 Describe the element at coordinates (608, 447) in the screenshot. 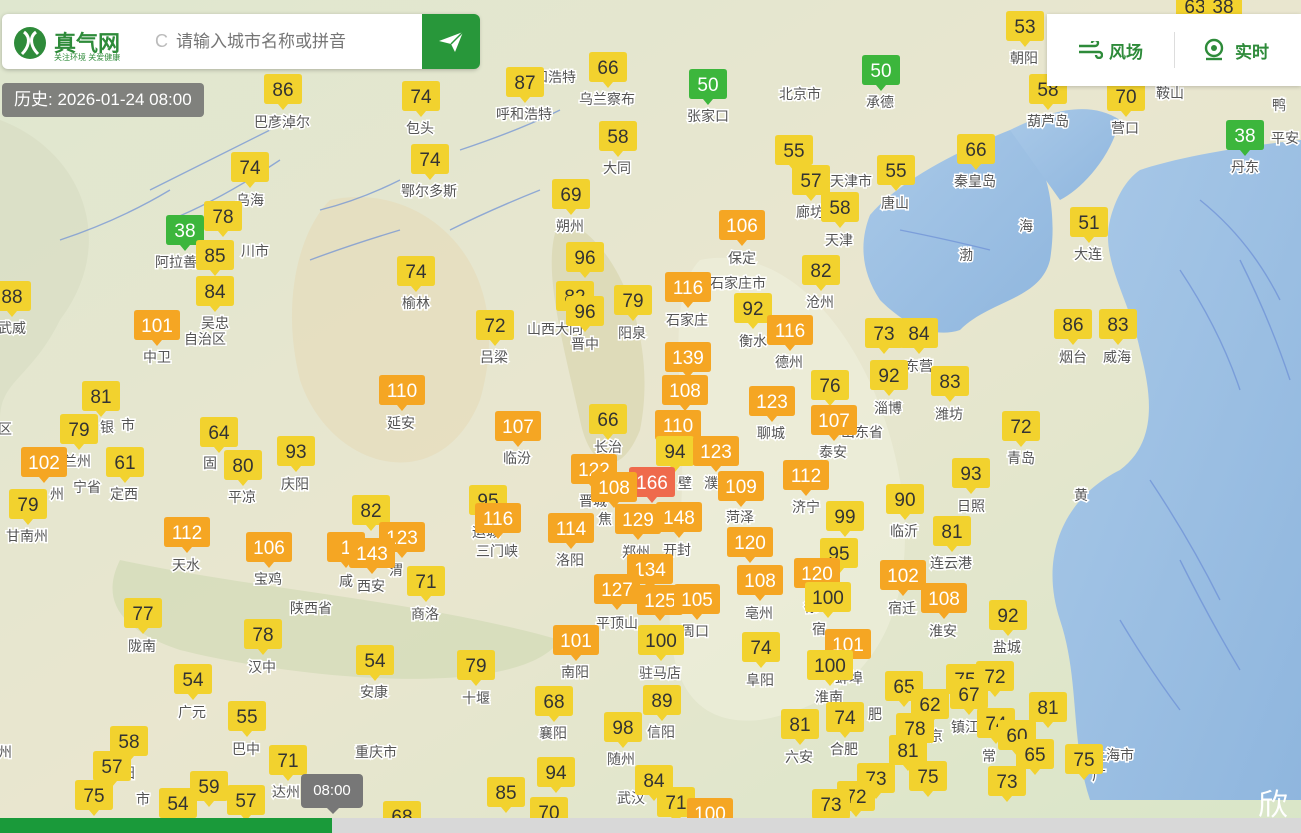

I see `city-label: 长治` at that location.